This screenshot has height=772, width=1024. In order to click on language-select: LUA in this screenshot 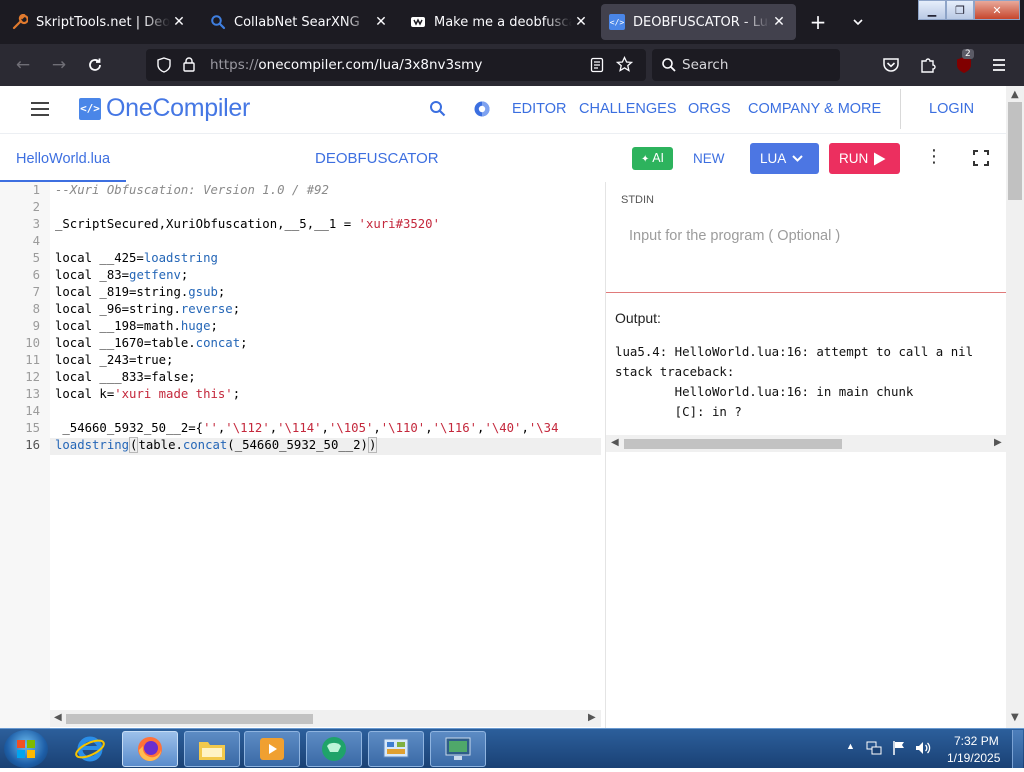, I will do `click(784, 158)`.